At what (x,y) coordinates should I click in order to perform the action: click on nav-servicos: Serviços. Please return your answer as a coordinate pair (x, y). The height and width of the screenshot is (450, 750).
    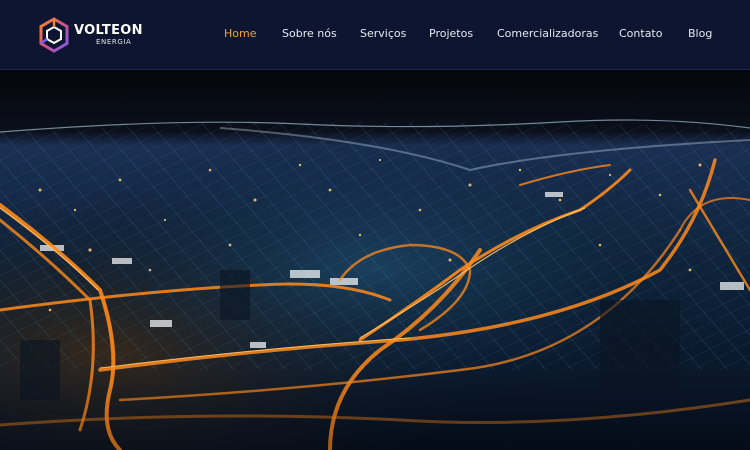
    Looking at the image, I should click on (383, 33).